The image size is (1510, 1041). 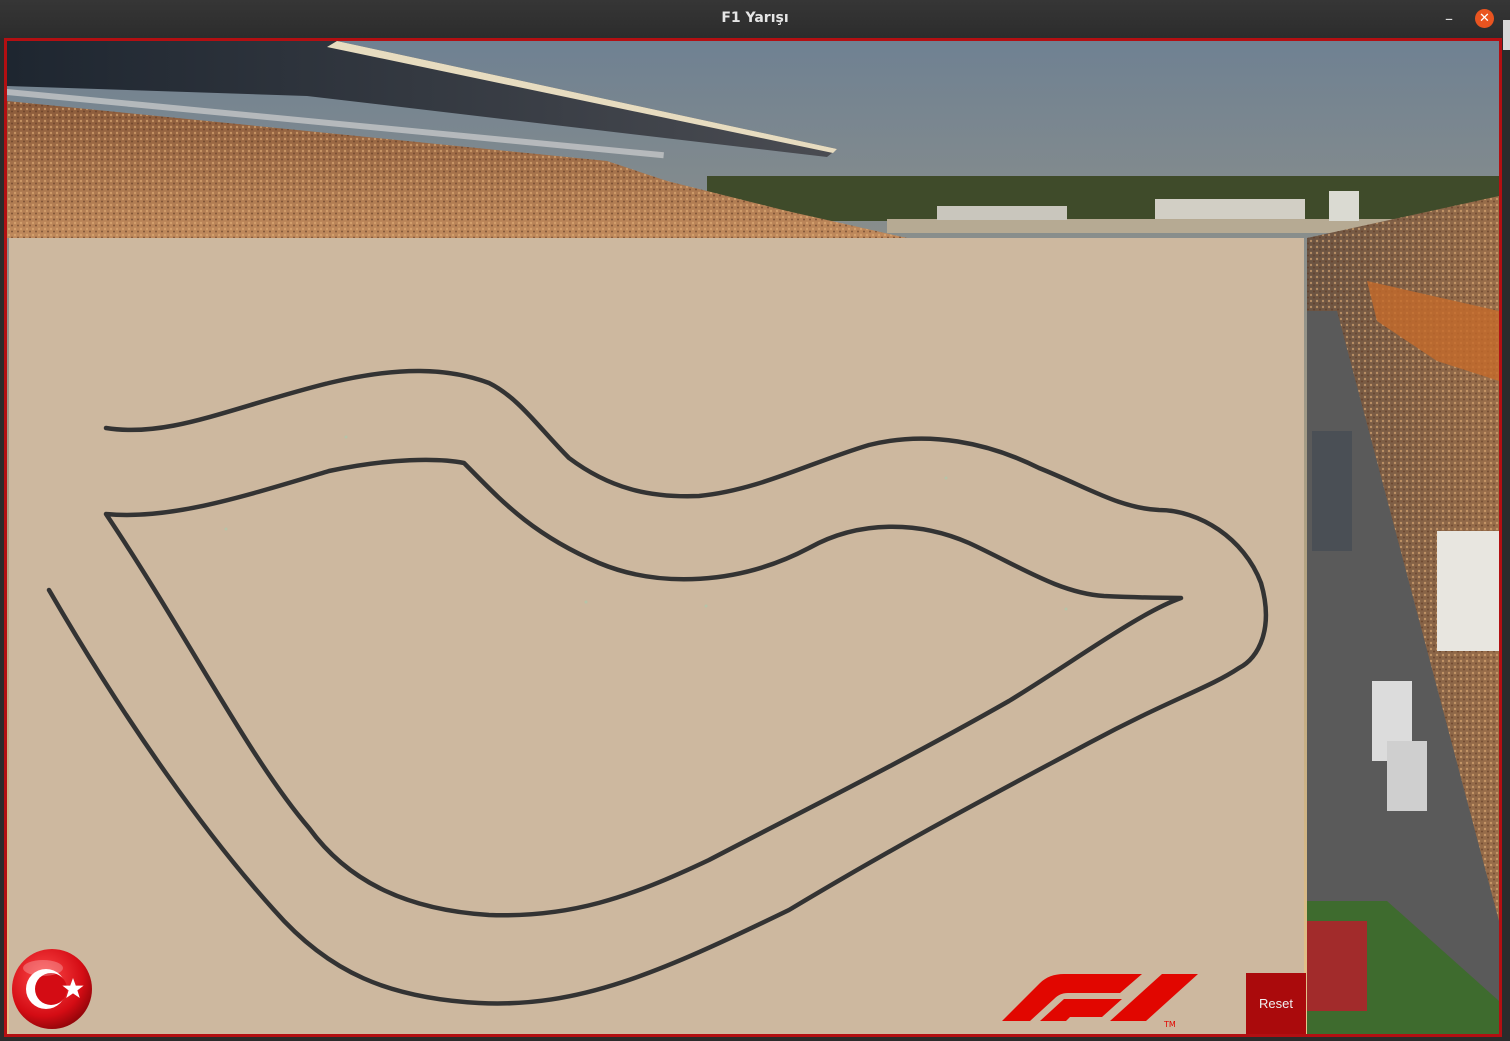 What do you see at coordinates (1484, 18) in the screenshot?
I see `close-button: ✕` at bounding box center [1484, 18].